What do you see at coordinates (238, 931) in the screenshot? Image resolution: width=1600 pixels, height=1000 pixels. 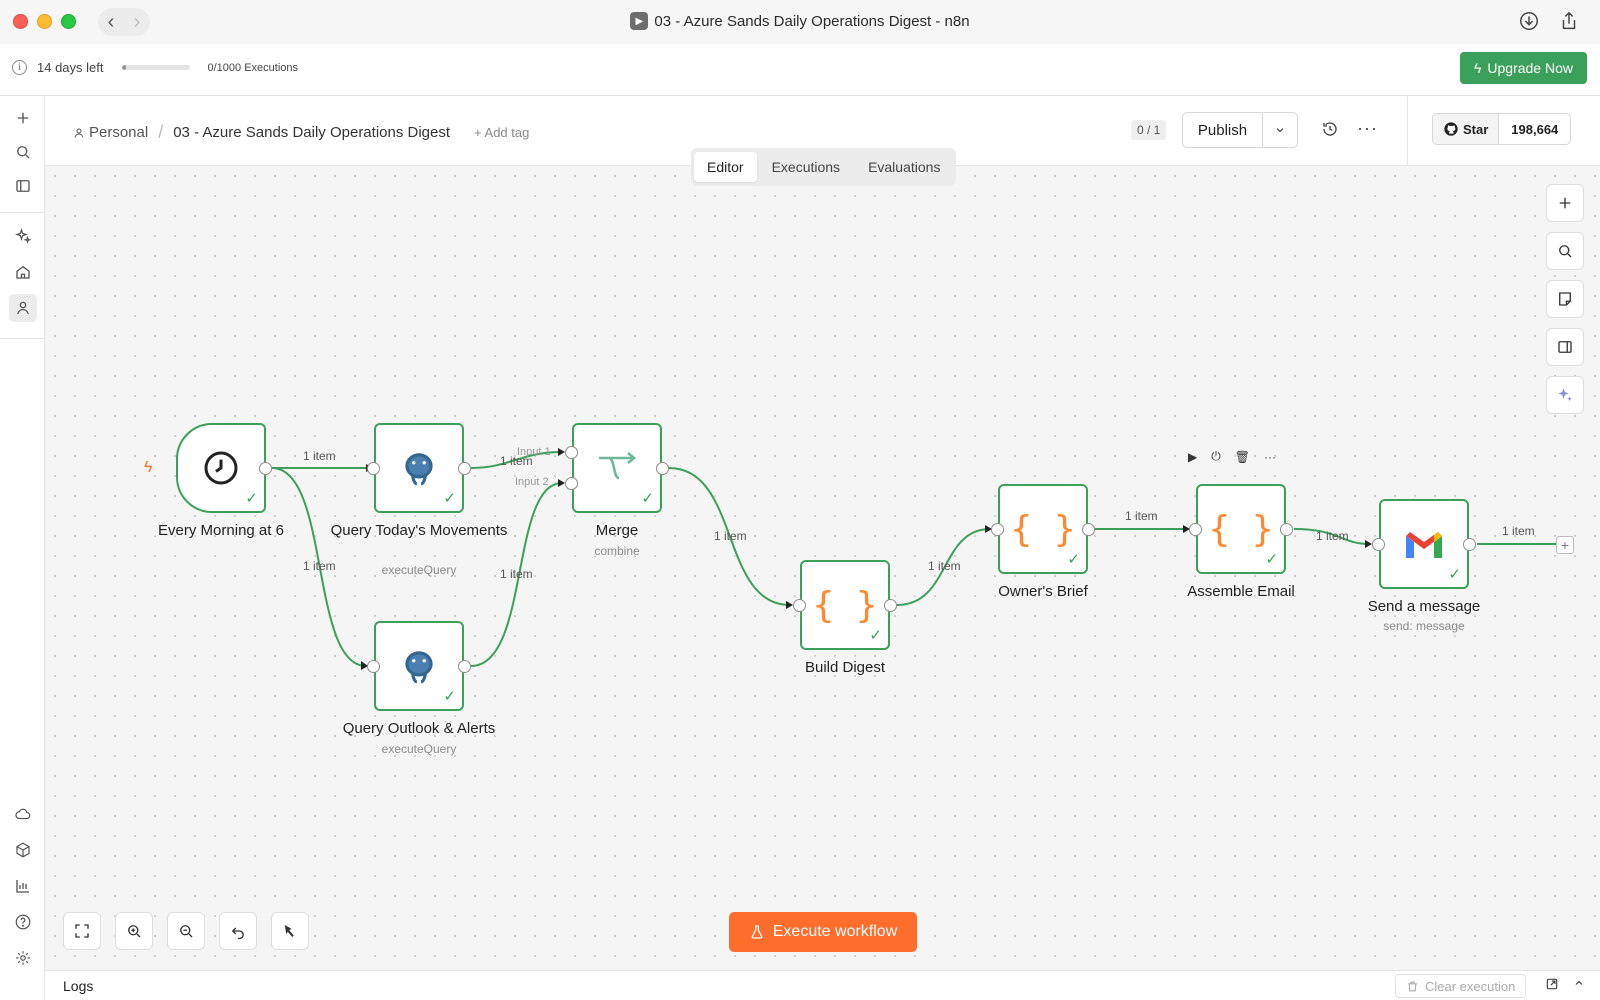 I see `undo-icon` at bounding box center [238, 931].